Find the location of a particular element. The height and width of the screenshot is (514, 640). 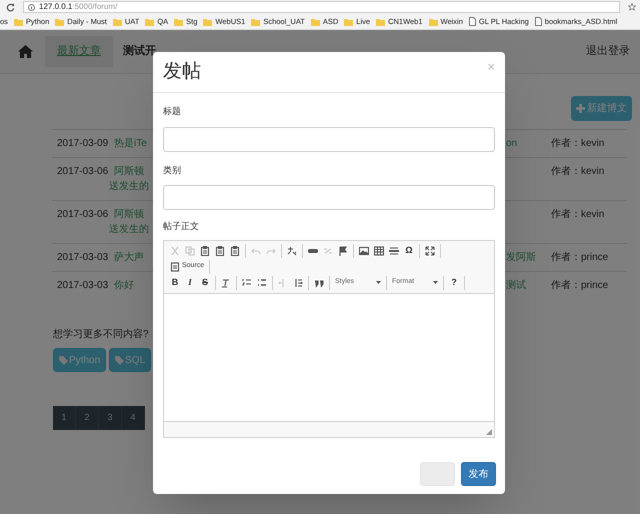

toolbar-button: S is located at coordinates (205, 283).